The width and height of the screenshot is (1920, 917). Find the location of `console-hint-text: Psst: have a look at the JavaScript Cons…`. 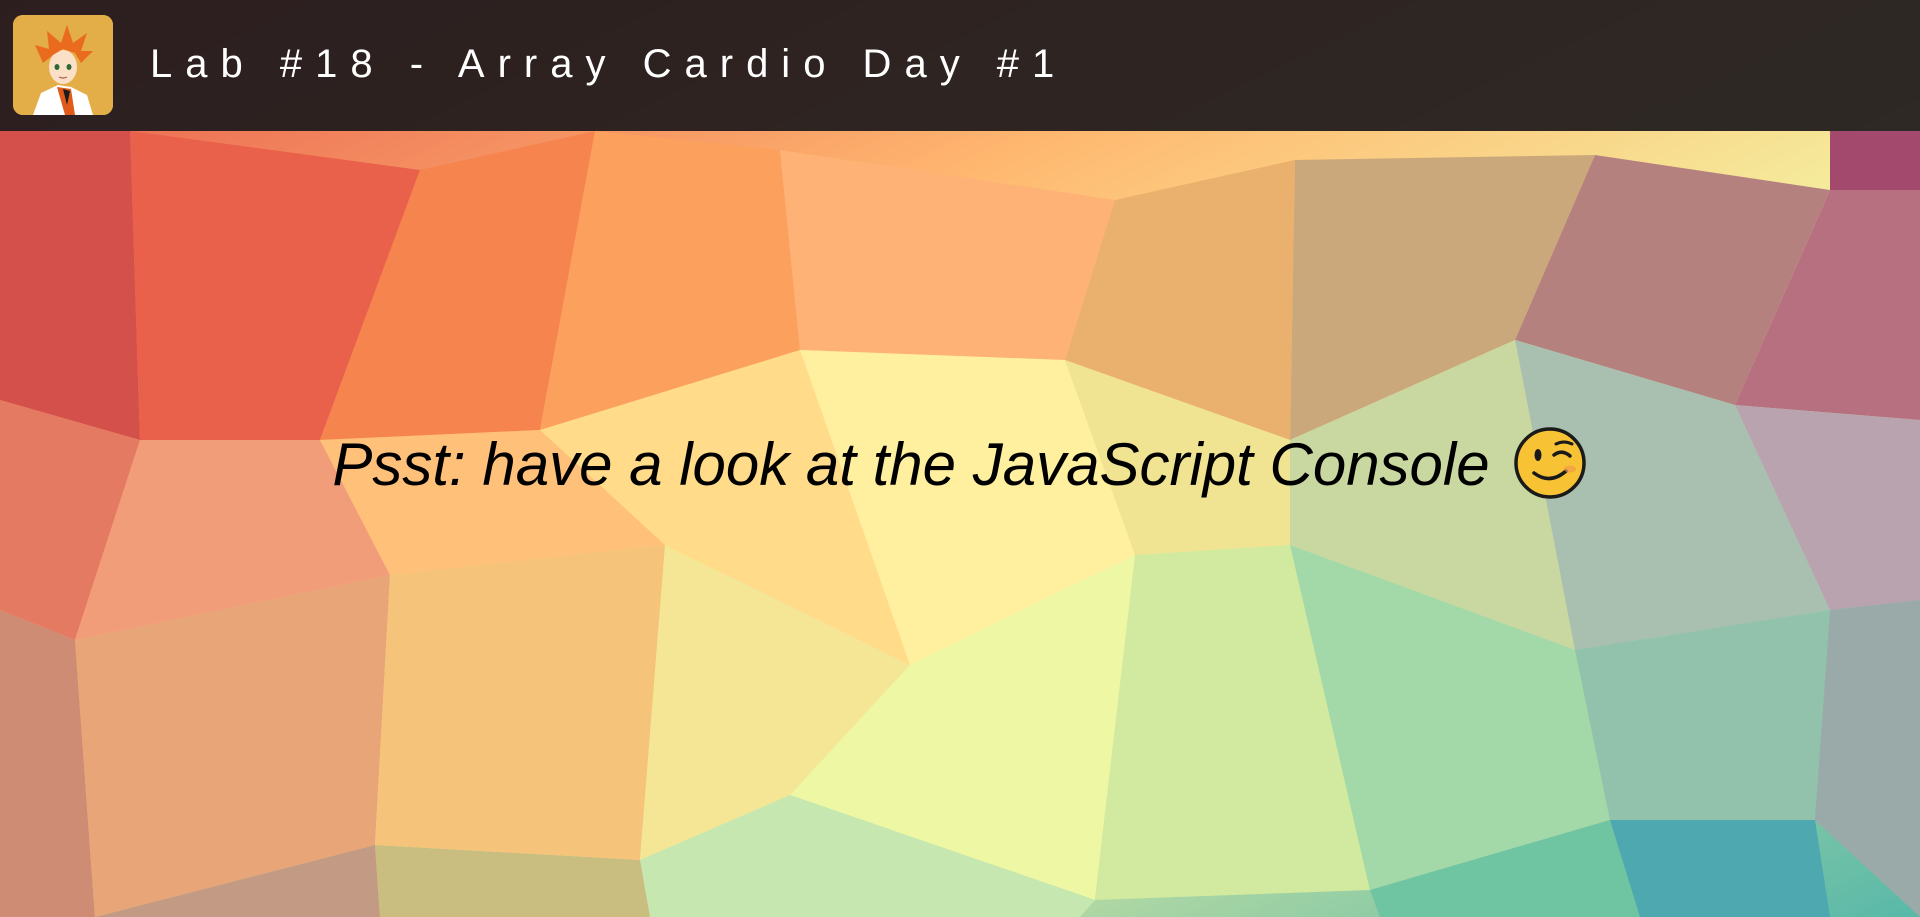

console-hint-text: Psst: have a look at the JavaScript Cons… is located at coordinates (911, 464).